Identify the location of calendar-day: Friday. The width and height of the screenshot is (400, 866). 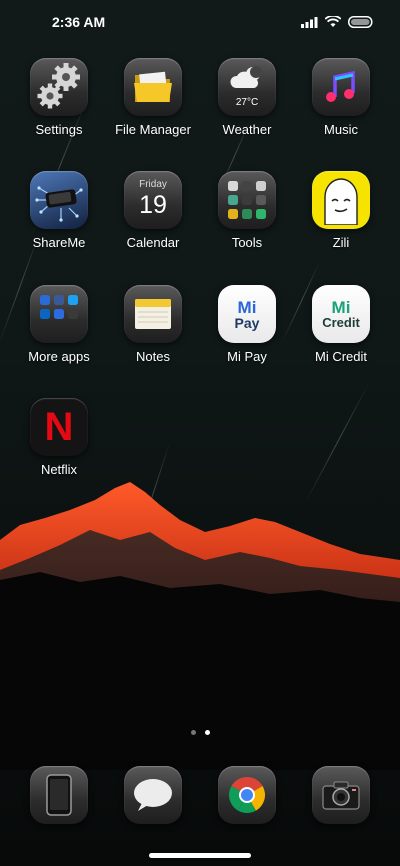
(153, 184).